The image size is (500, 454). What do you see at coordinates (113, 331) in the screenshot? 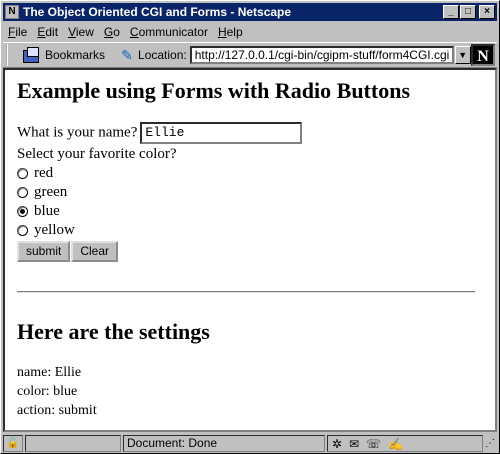
I see `settings-heading: Here are the settings` at bounding box center [113, 331].